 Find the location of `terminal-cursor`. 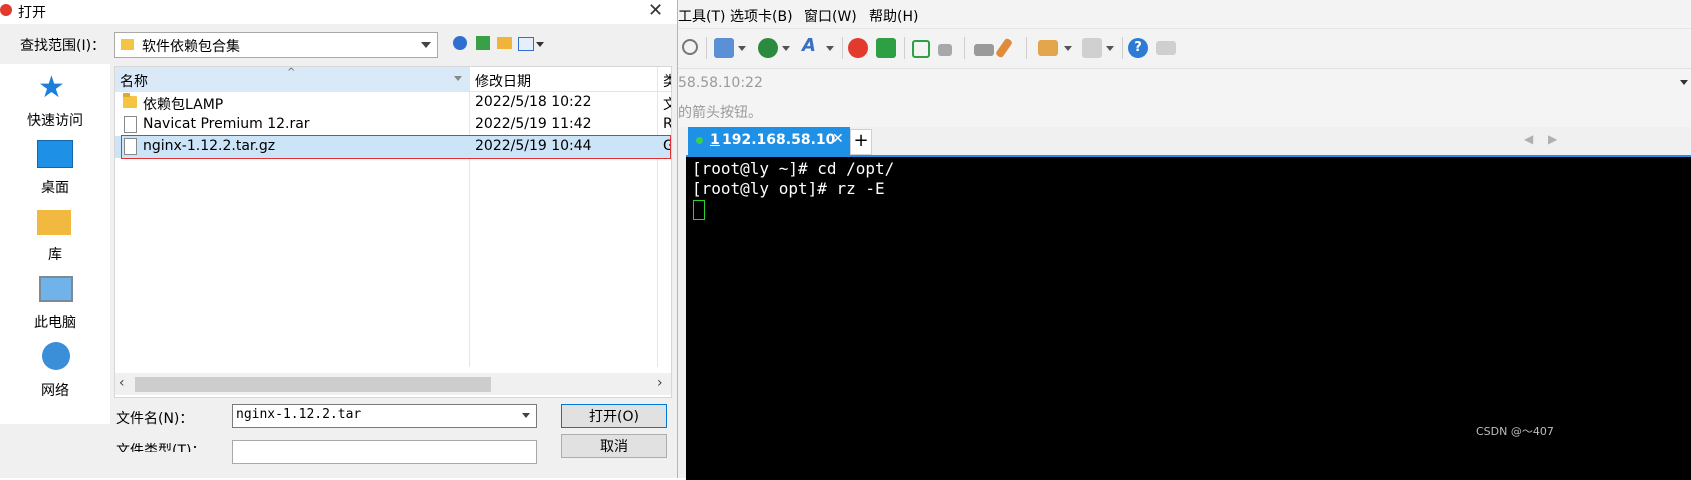

terminal-cursor is located at coordinates (699, 210).